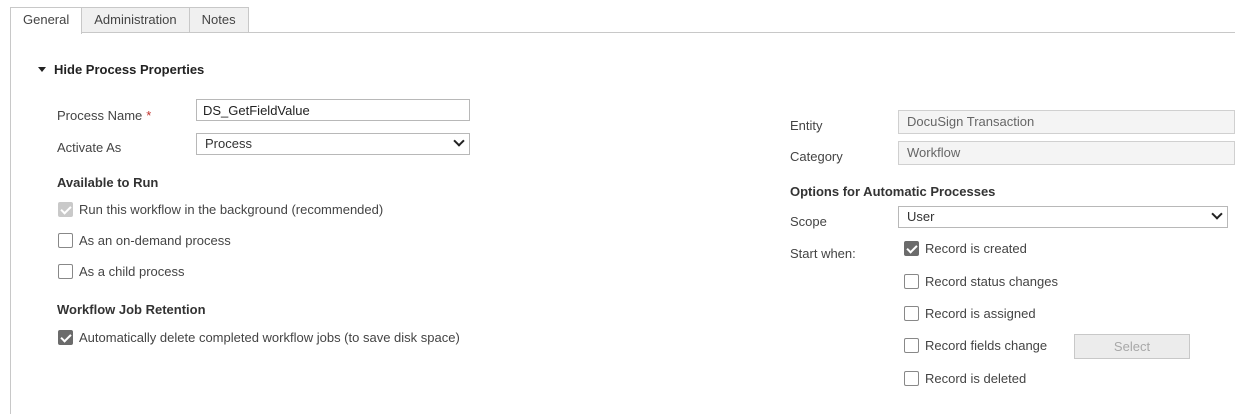  I want to click on process-name-input, so click(333, 110).